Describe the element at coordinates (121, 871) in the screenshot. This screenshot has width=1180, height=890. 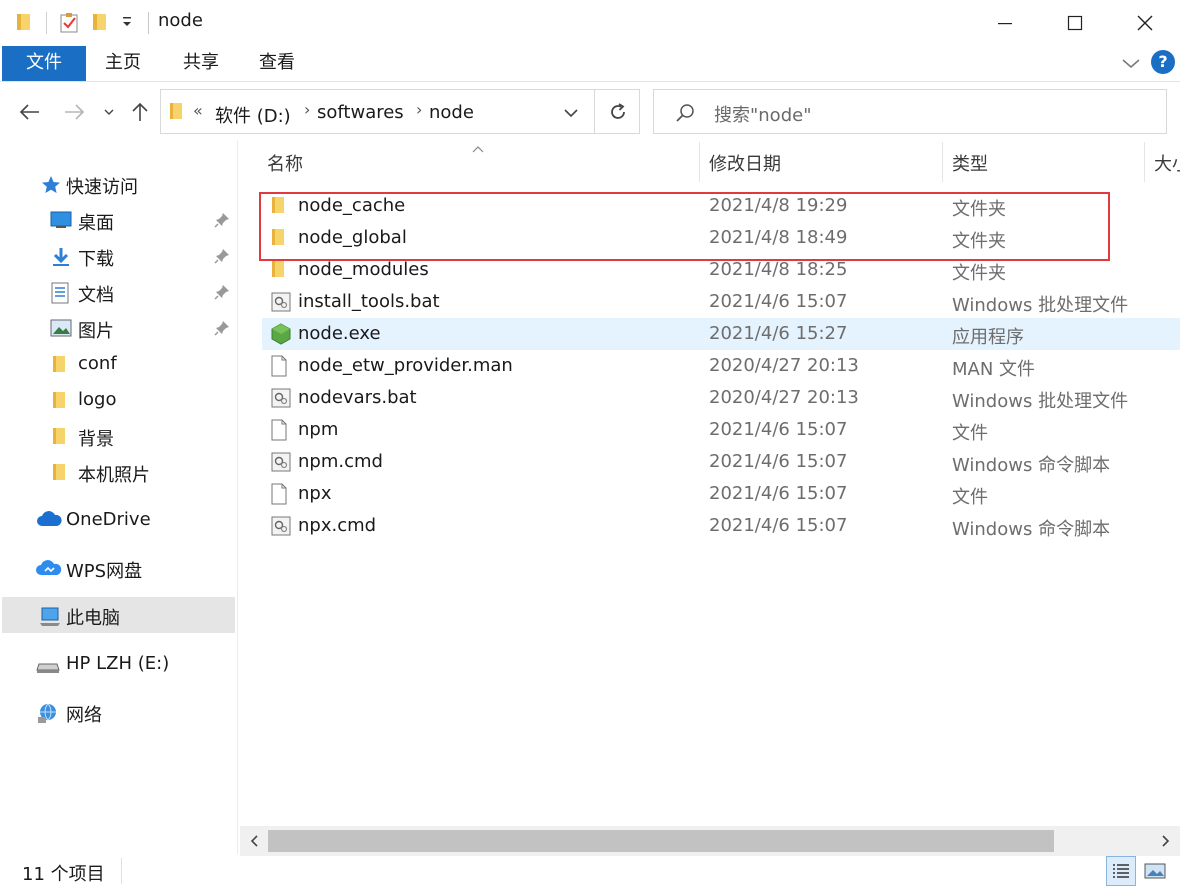
I see `status-divider` at that location.